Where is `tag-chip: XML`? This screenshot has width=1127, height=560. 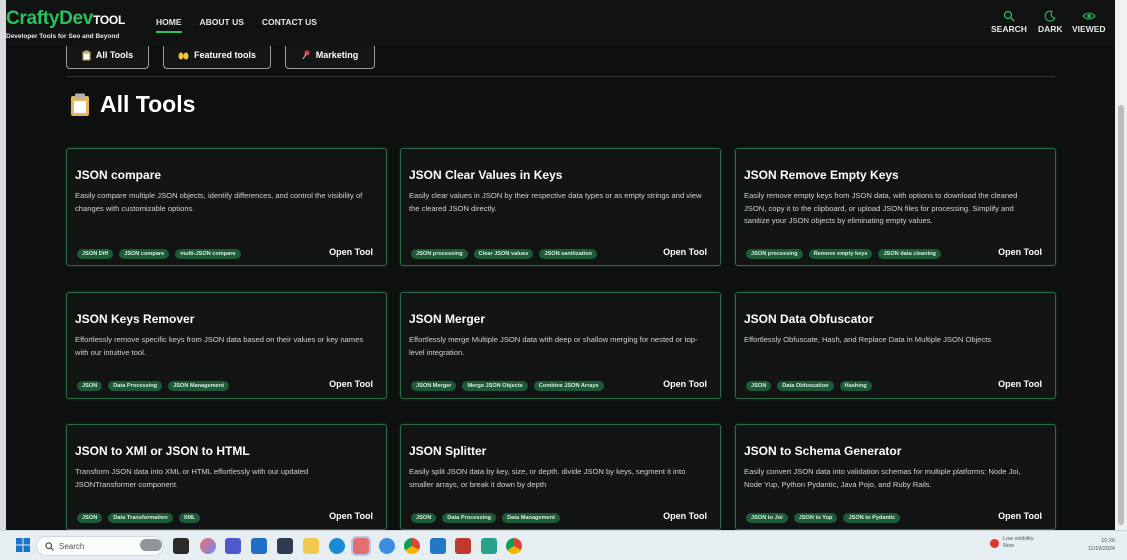
tag-chip: XML is located at coordinates (189, 518).